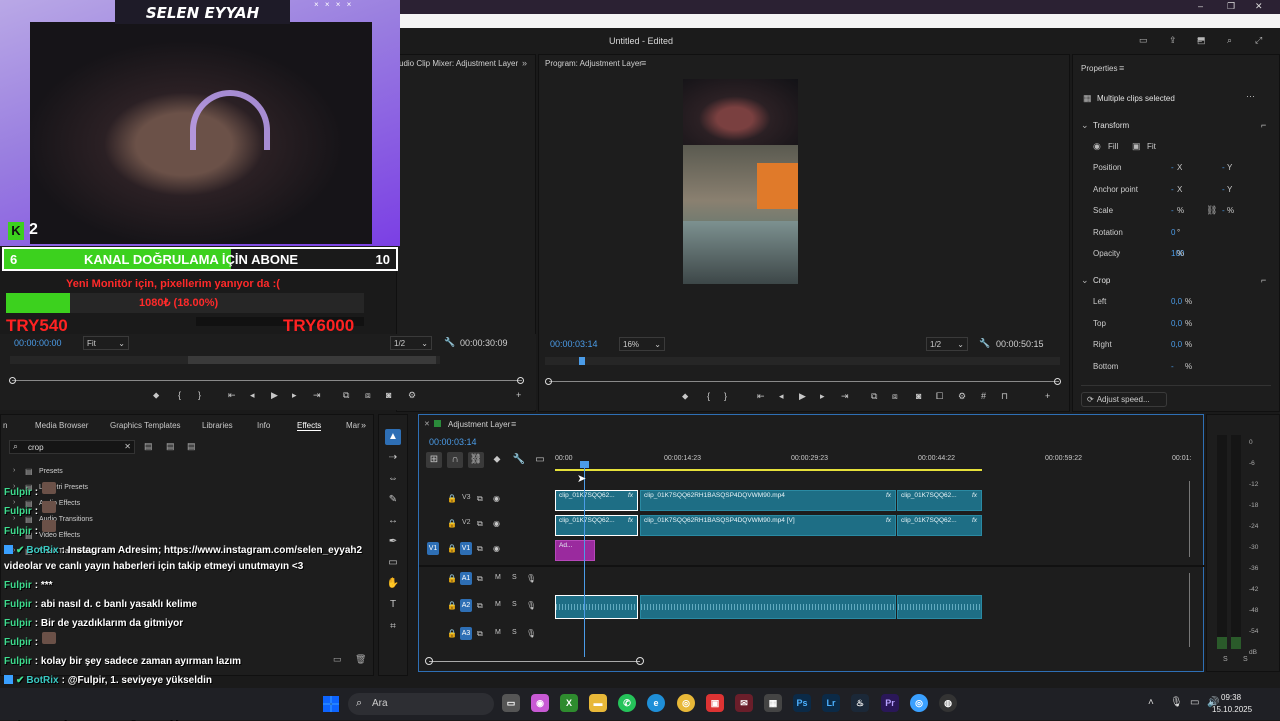 The width and height of the screenshot is (1280, 721). What do you see at coordinates (768, 470) in the screenshot?
I see `work-area-bar` at bounding box center [768, 470].